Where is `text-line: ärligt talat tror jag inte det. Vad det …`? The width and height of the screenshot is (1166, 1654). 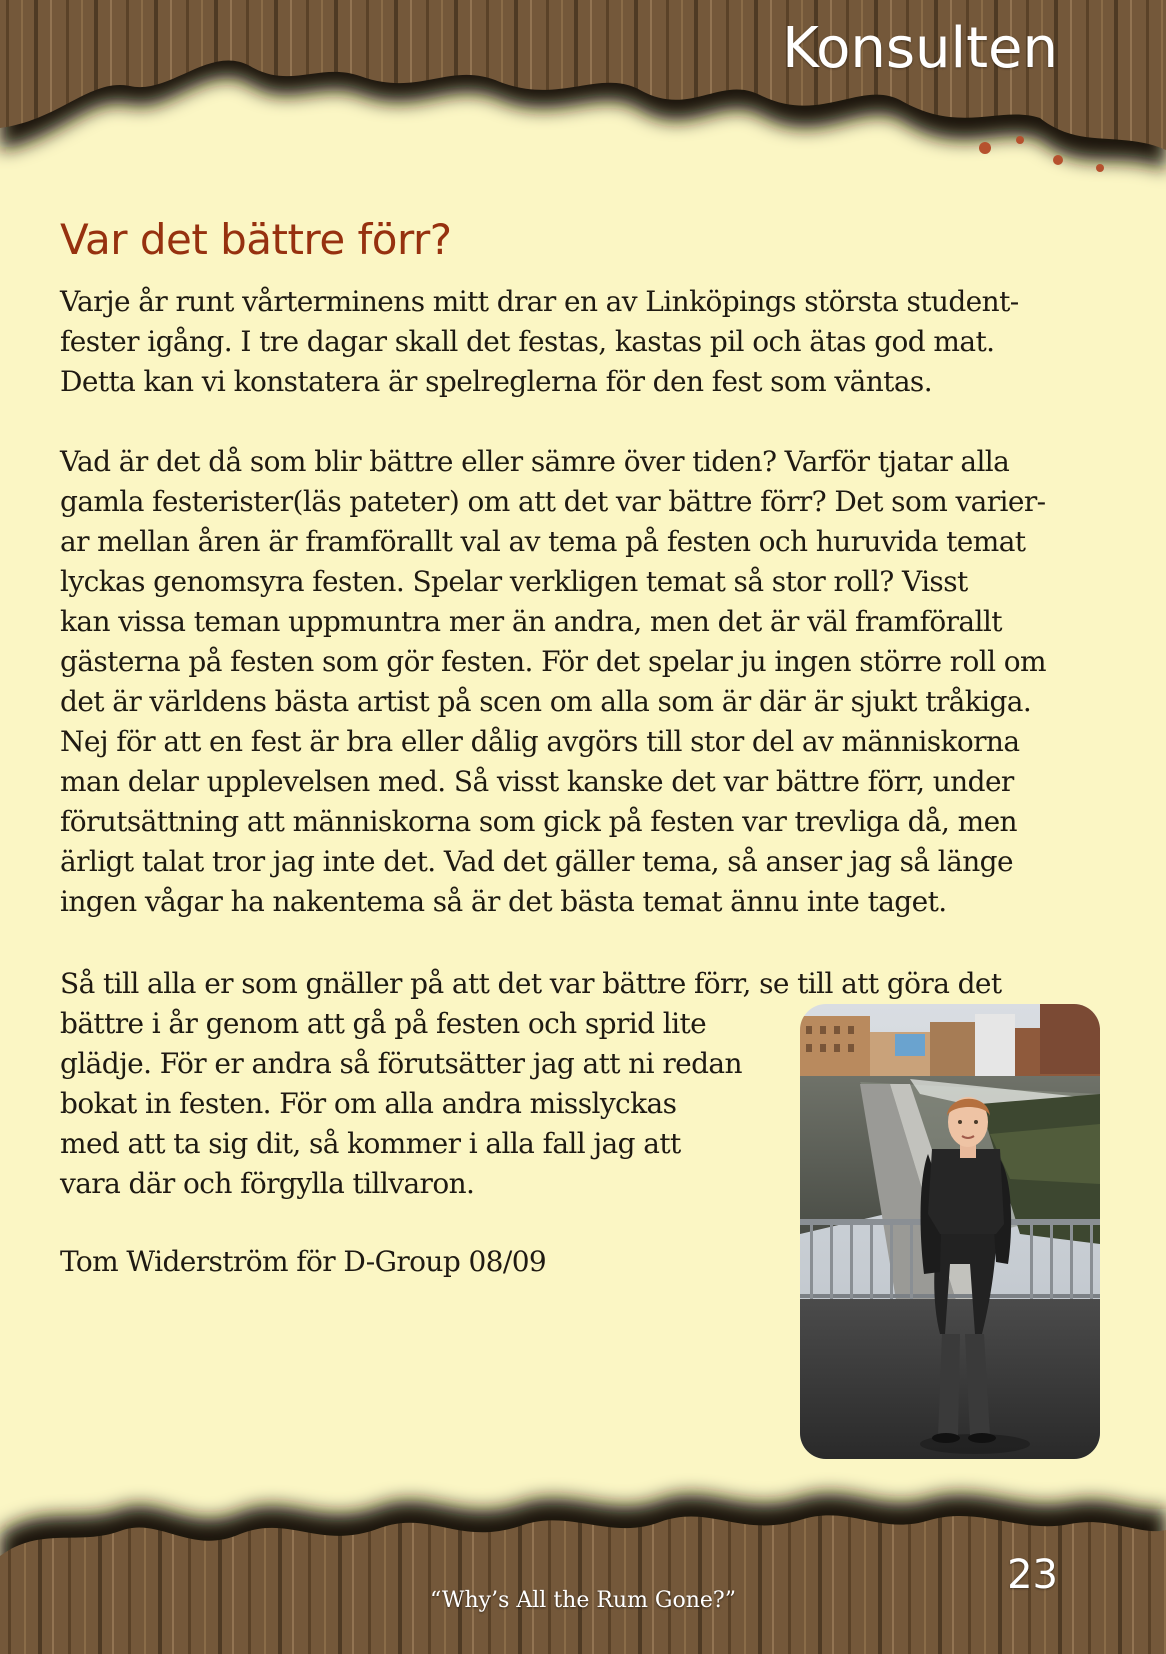 text-line: ärligt talat tror jag inte det. Vad det … is located at coordinates (537, 861).